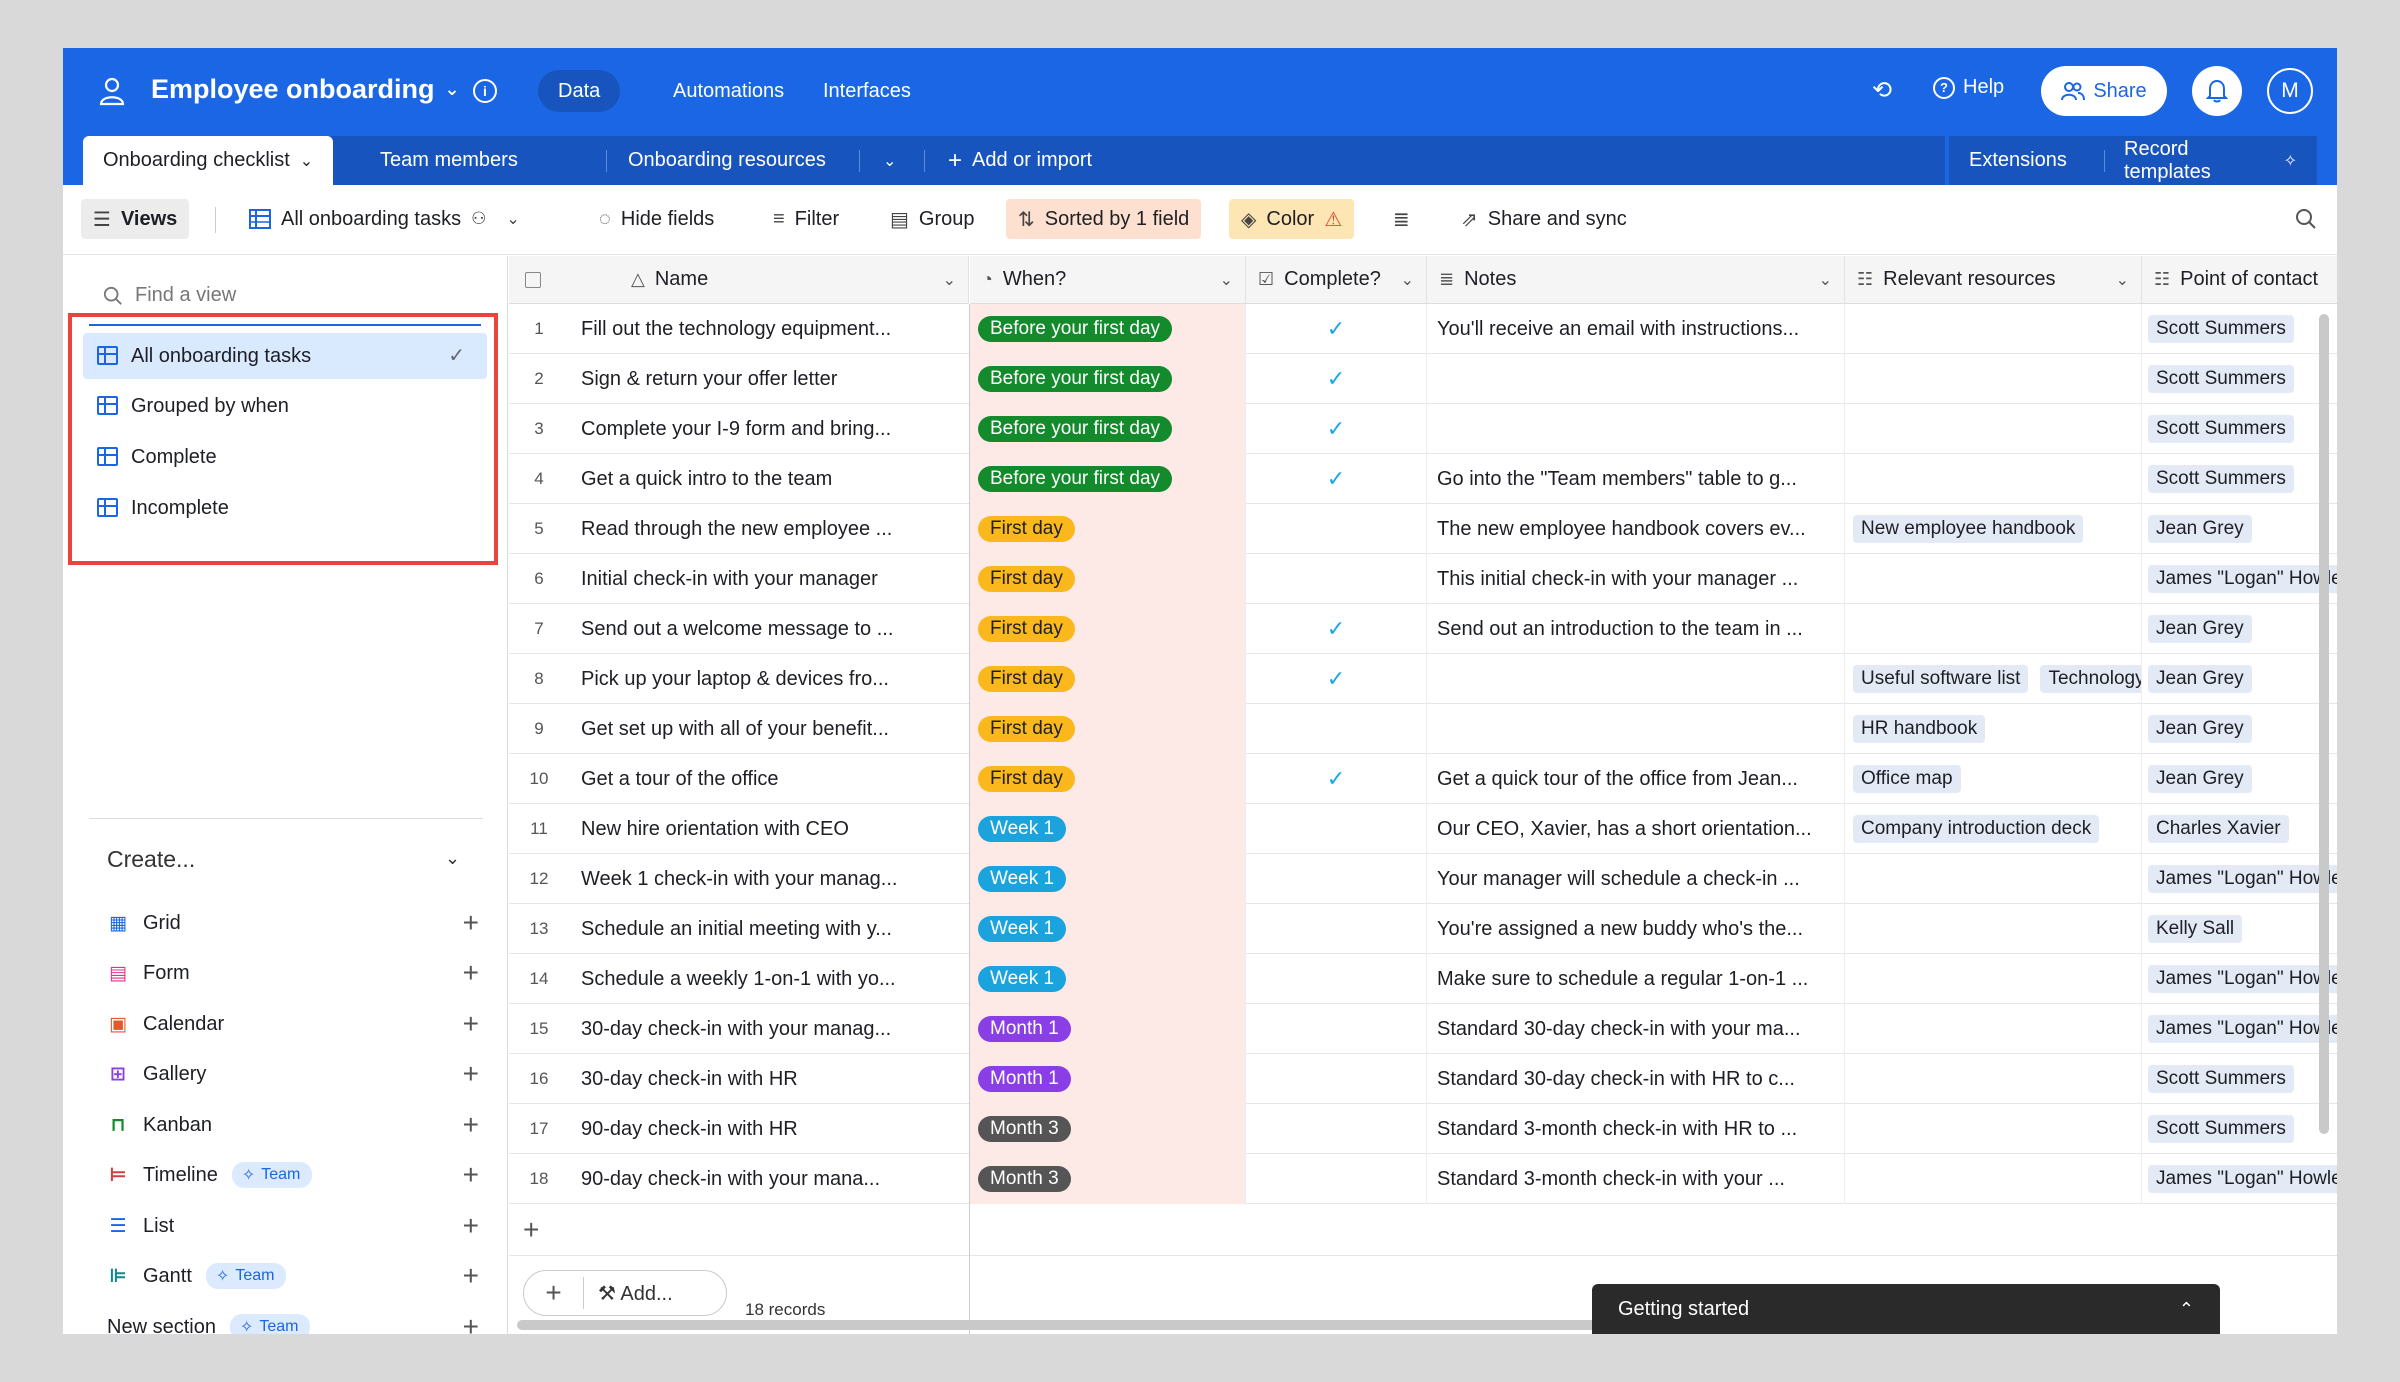  I want to click on help-button: ? Help, so click(1968, 87).